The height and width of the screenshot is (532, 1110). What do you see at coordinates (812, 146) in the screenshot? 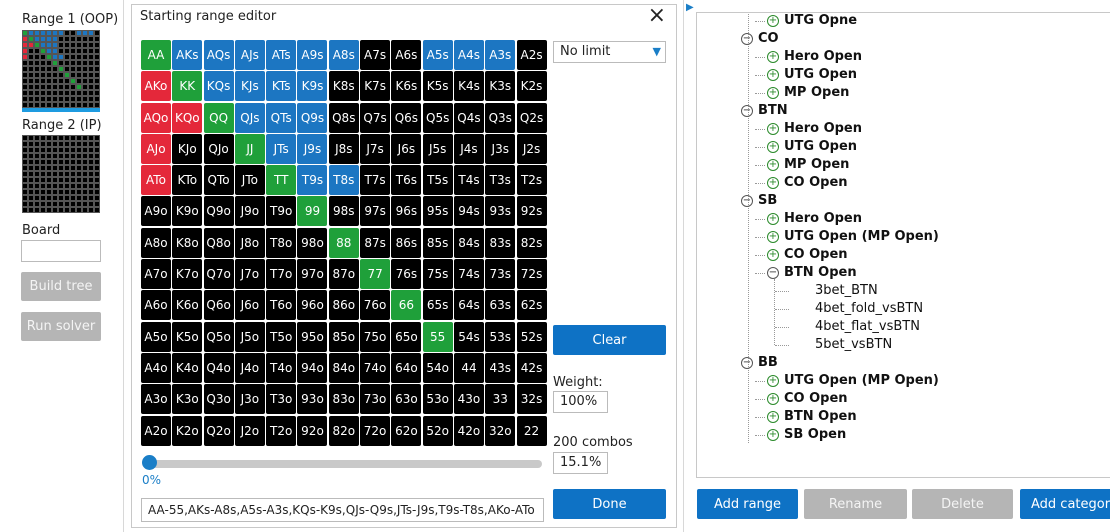
I see `tree-node: + UTG Open` at bounding box center [812, 146].